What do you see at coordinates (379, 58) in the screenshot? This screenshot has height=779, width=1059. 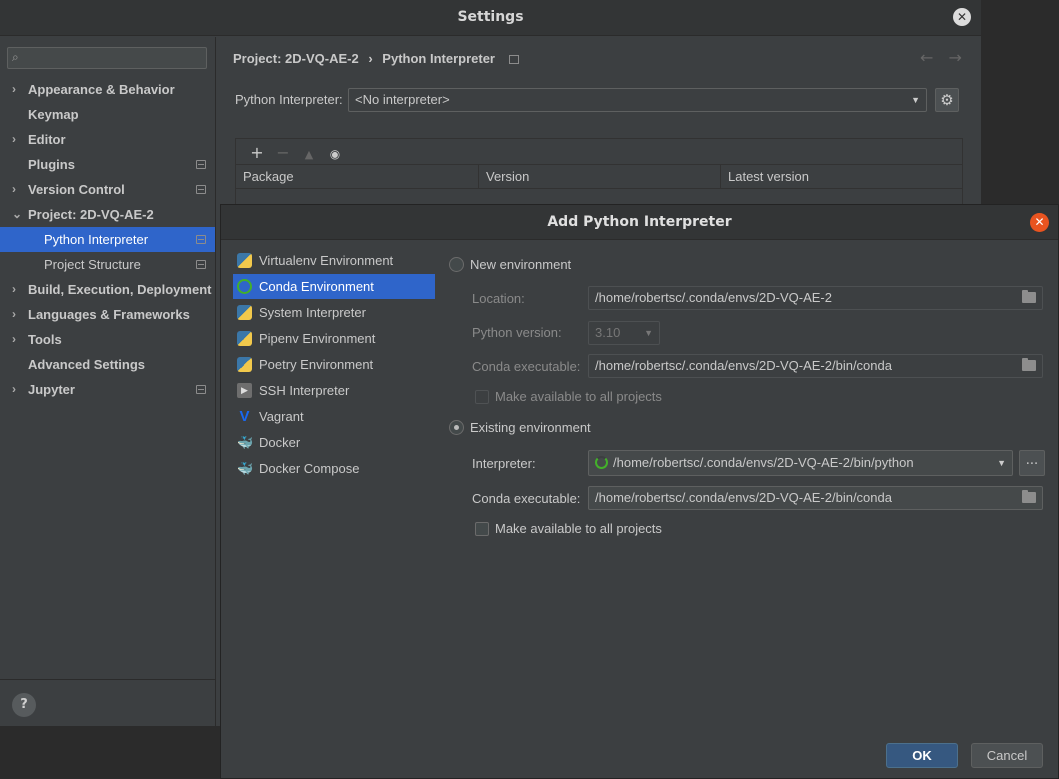 I see `breadcrumb: Project: 2D-VQ-AE-2 › Python Interpreter` at bounding box center [379, 58].